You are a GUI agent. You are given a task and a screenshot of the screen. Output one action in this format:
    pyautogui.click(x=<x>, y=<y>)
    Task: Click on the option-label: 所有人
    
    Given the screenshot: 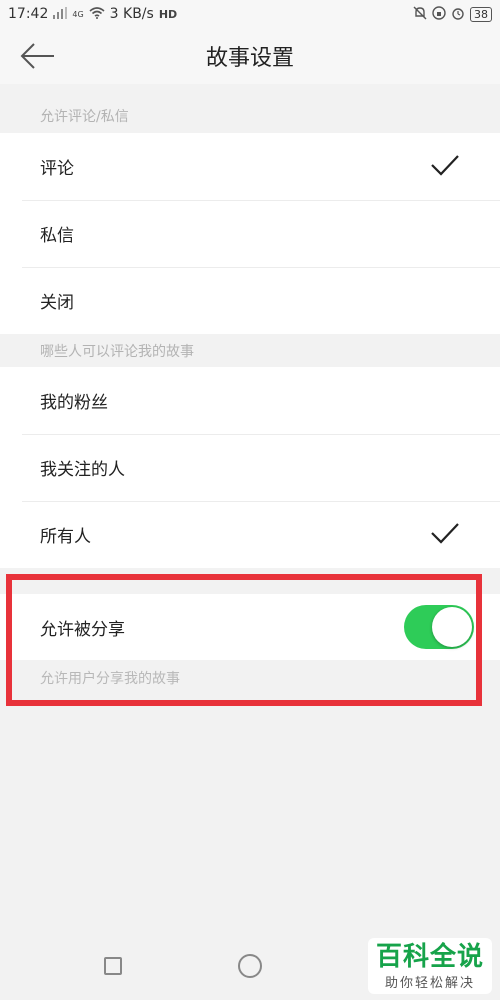 What is the action you would take?
    pyautogui.click(x=65, y=537)
    